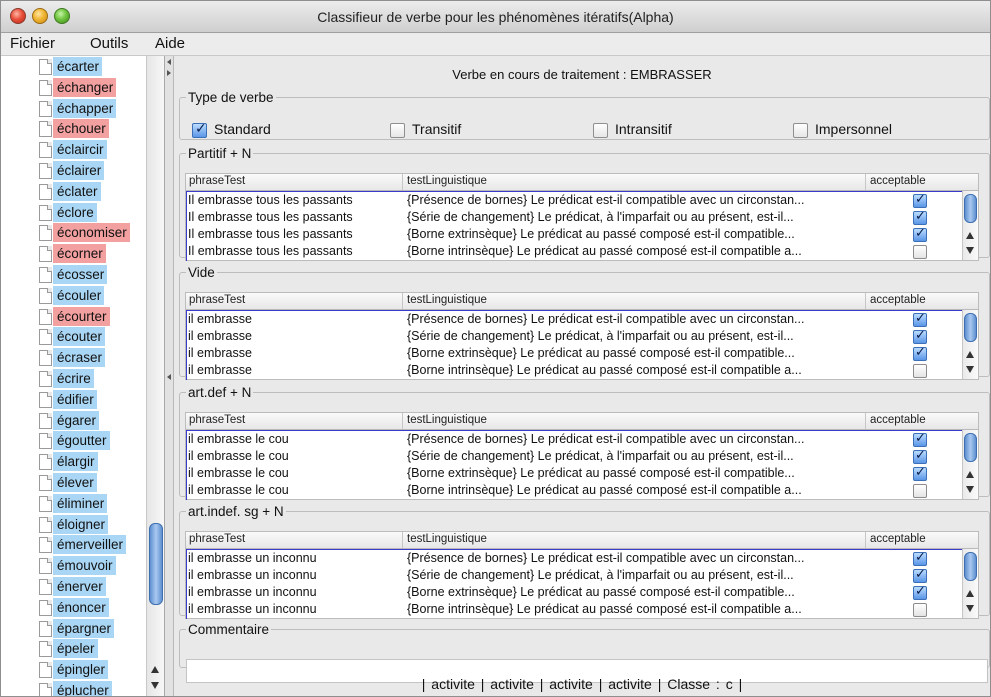 This screenshot has height=697, width=991. Describe the element at coordinates (170, 43) in the screenshot. I see `menu-aide: Aide` at that location.